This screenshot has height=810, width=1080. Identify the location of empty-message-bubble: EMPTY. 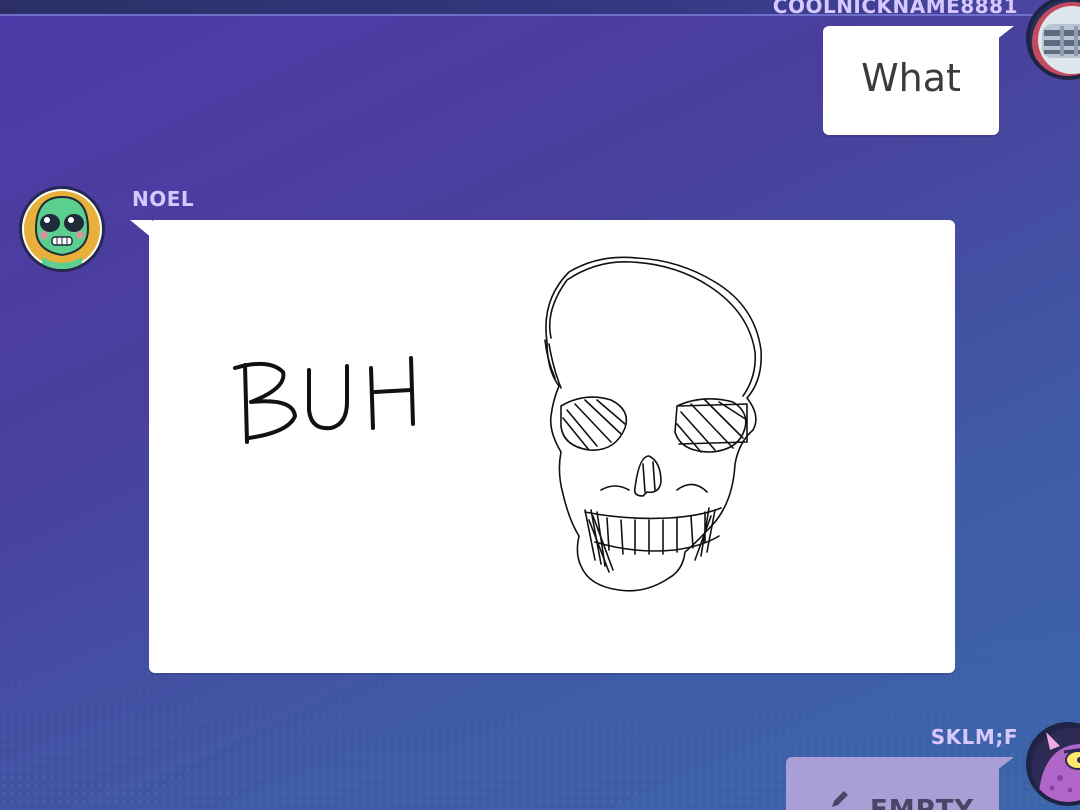
(892, 783).